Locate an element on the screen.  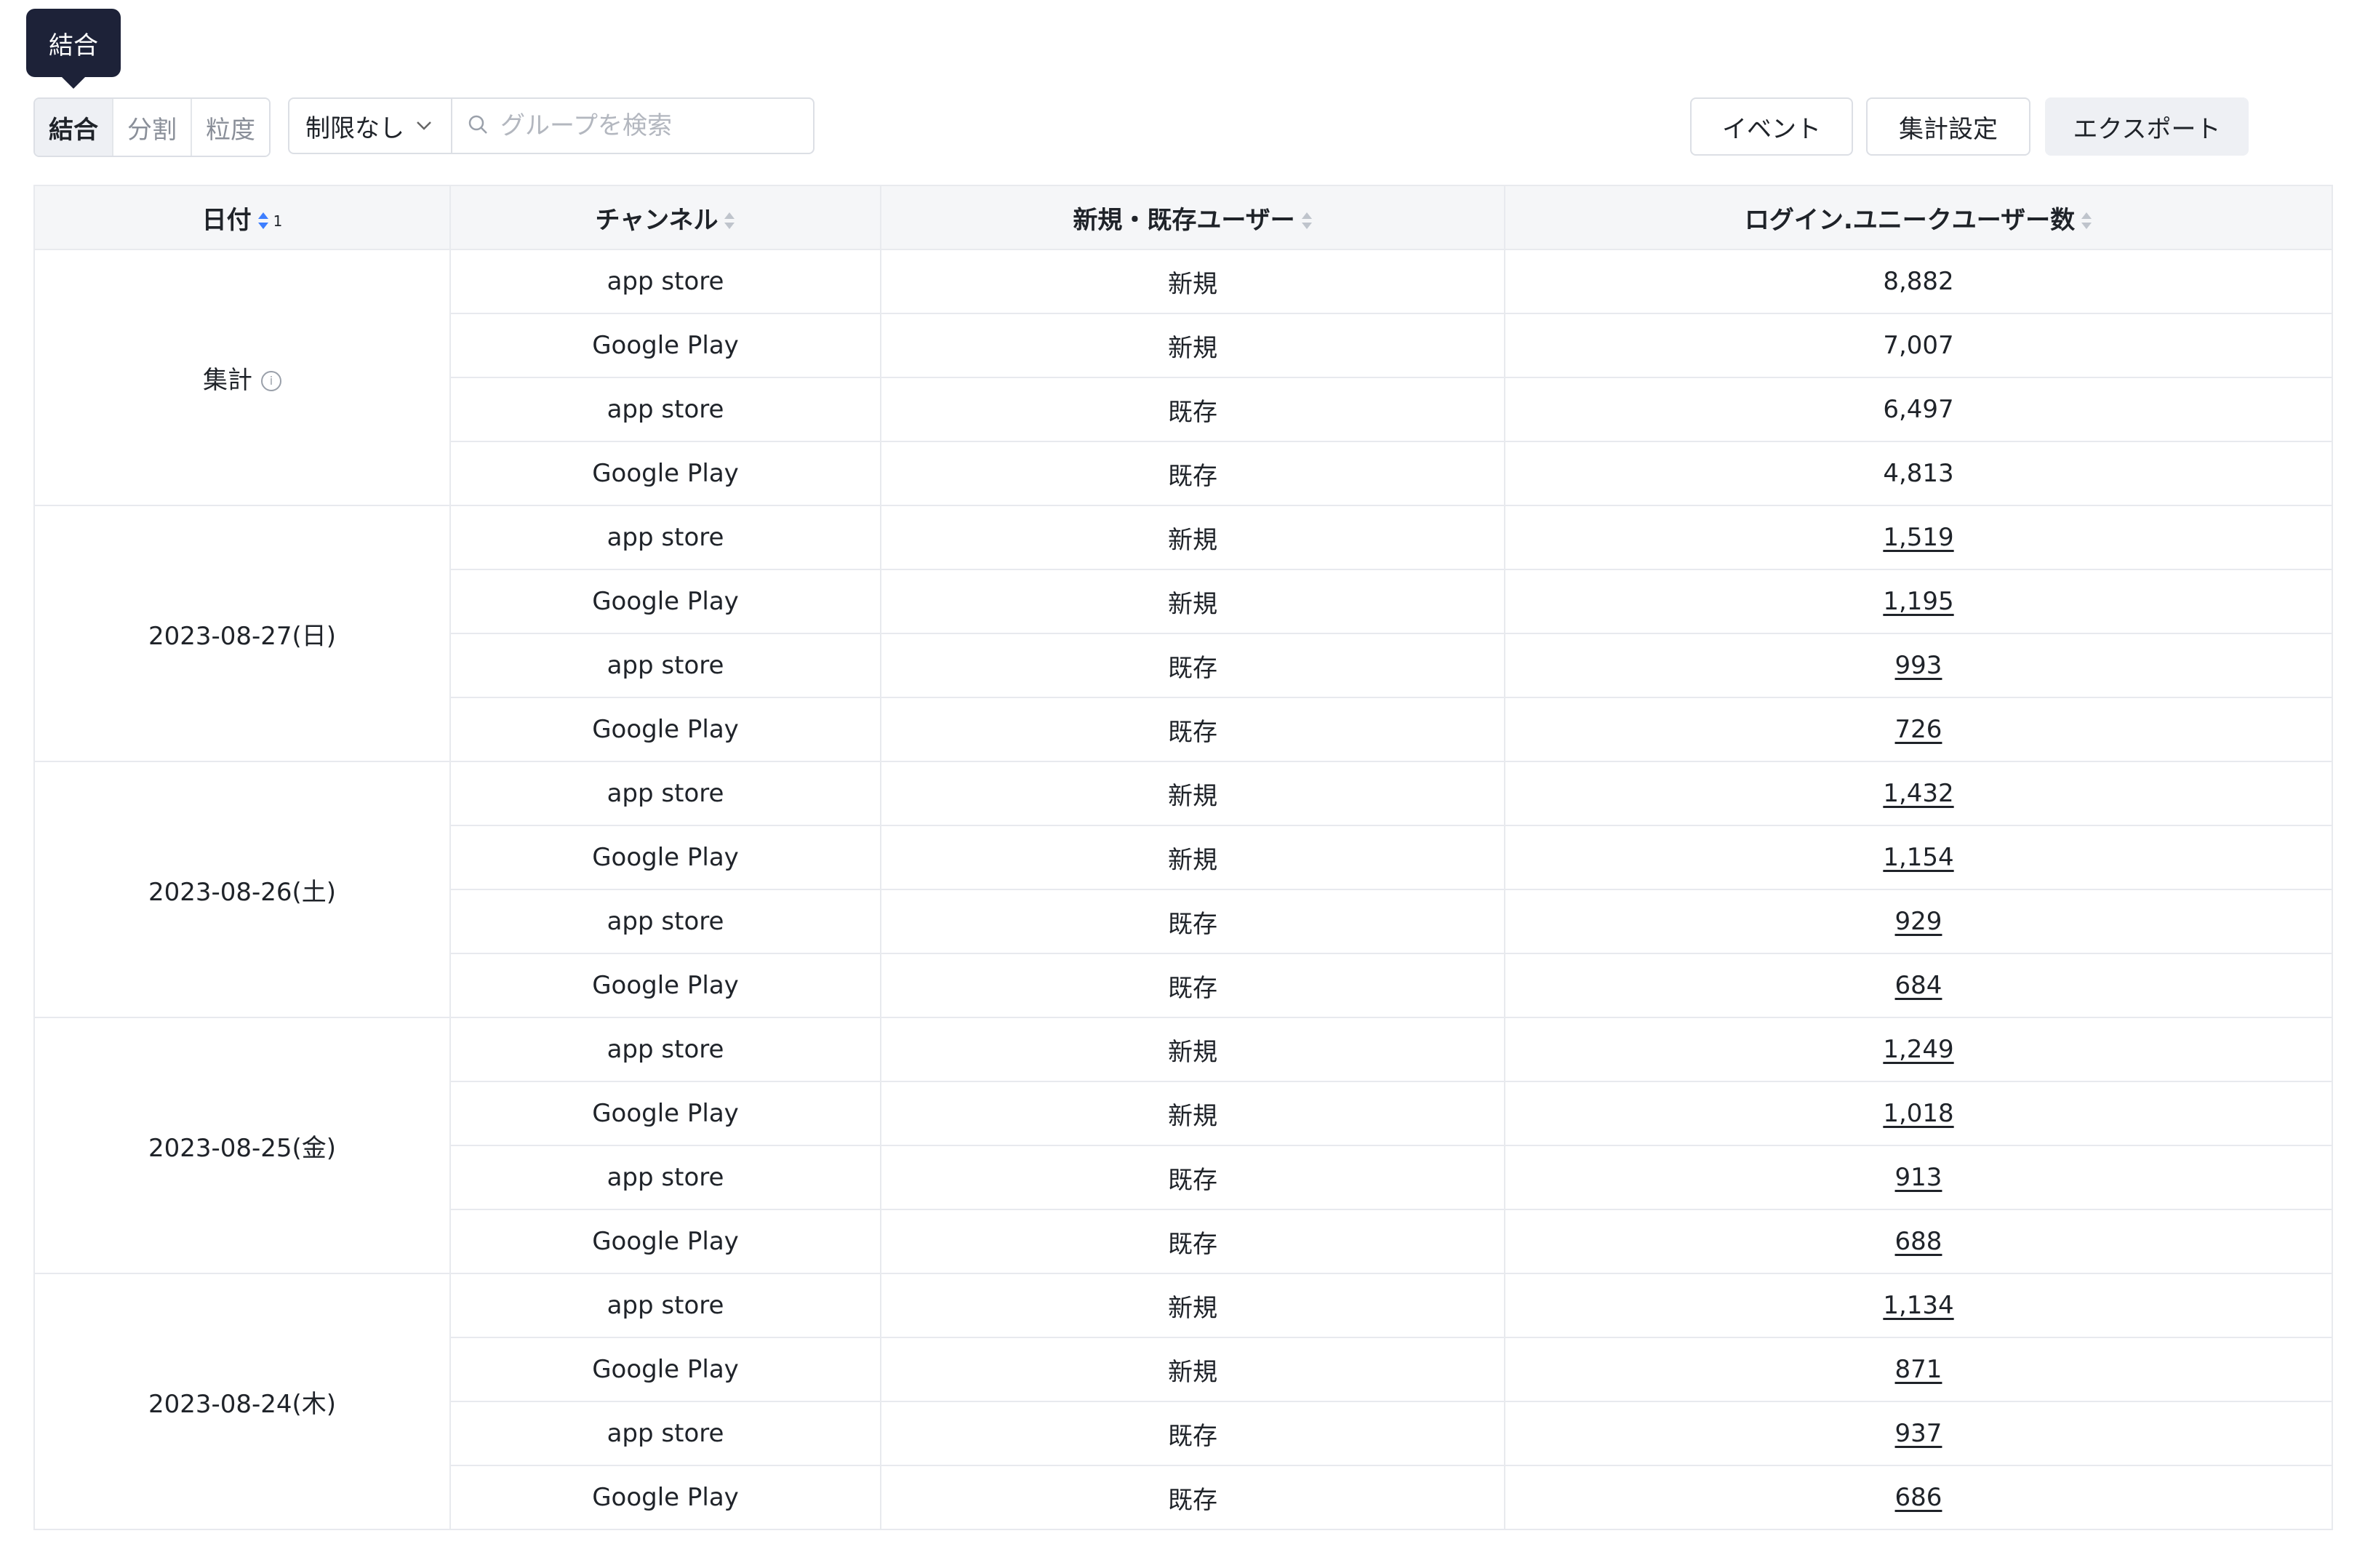
metric-value-link: 1,519 is located at coordinates (1918, 537).